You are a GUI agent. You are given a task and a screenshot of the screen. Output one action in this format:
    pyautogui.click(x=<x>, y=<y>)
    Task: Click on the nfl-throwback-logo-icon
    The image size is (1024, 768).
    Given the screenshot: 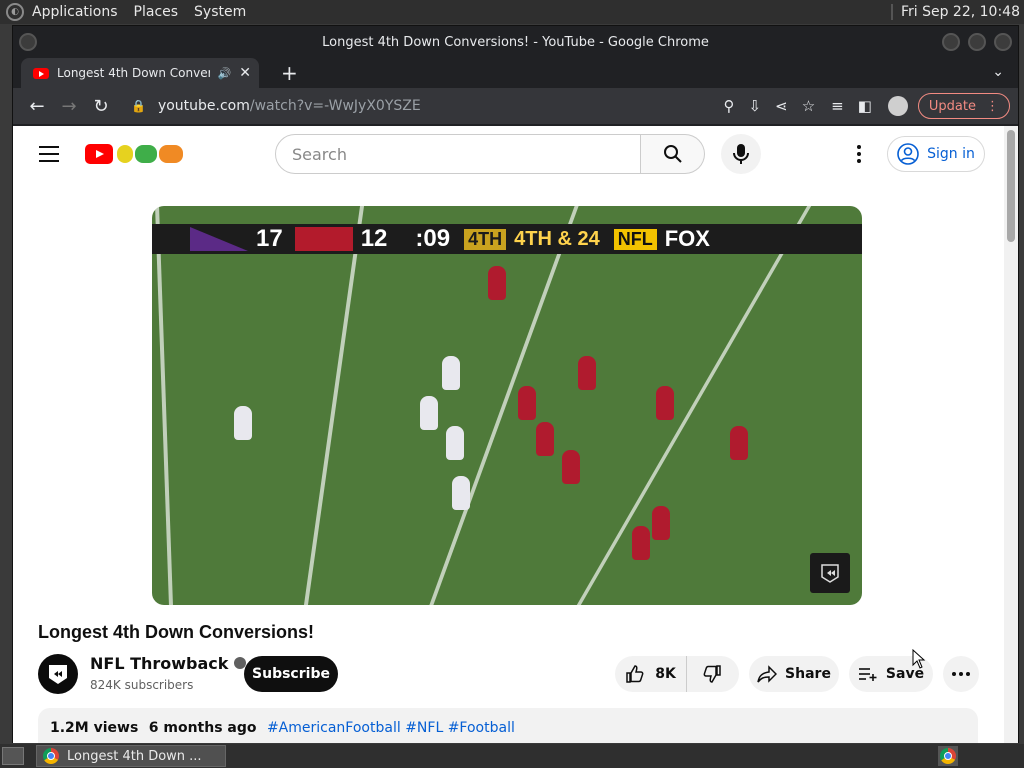 What is the action you would take?
    pyautogui.click(x=58, y=674)
    